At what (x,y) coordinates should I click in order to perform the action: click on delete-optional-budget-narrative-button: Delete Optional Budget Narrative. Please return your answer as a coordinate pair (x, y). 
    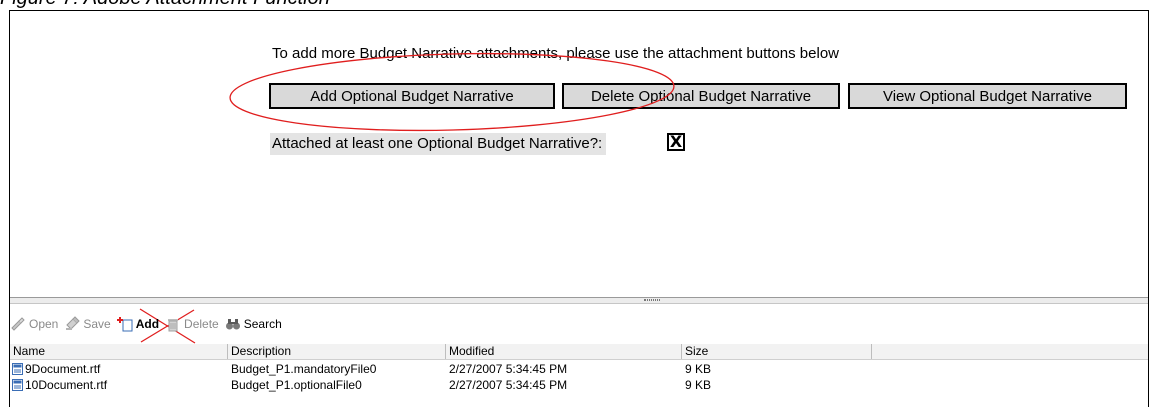
    Looking at the image, I should click on (701, 96).